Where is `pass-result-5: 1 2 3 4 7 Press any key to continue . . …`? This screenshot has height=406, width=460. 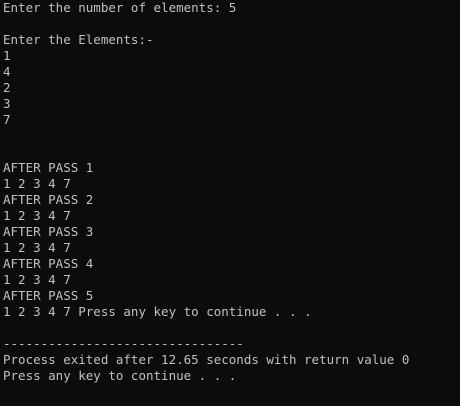
pass-result-5: 1 2 3 4 7 Press any key to continue . . … is located at coordinates (157, 311).